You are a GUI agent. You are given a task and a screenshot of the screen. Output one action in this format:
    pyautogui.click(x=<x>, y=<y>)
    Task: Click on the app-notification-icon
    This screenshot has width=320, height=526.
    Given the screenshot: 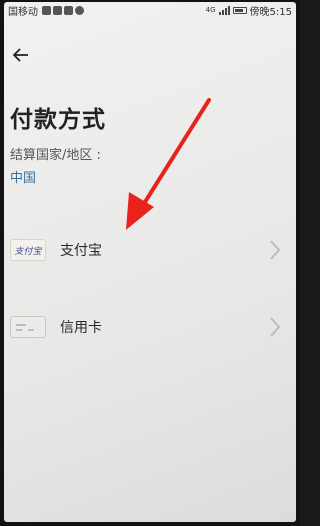 What is the action you would take?
    pyautogui.click(x=79, y=10)
    